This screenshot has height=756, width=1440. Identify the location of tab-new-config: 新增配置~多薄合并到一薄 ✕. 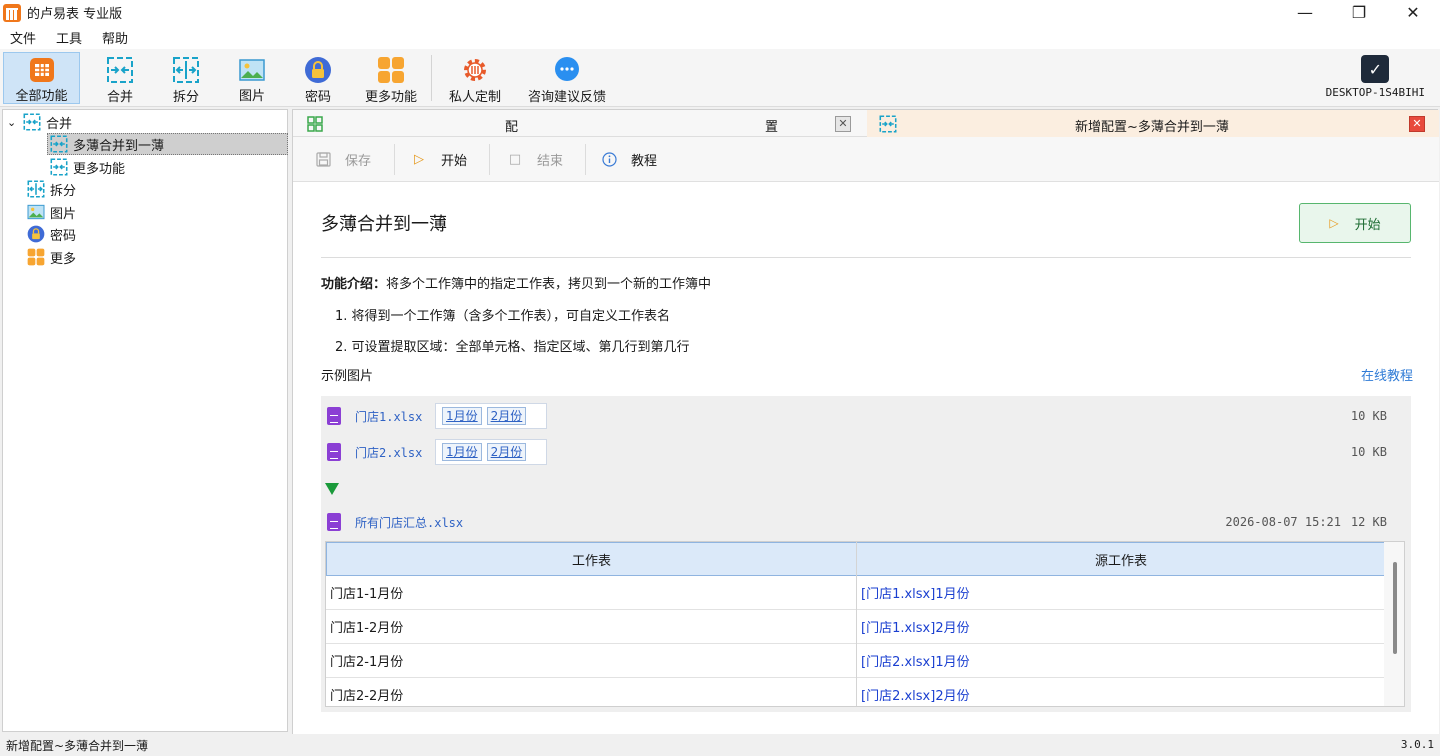
(1153, 123).